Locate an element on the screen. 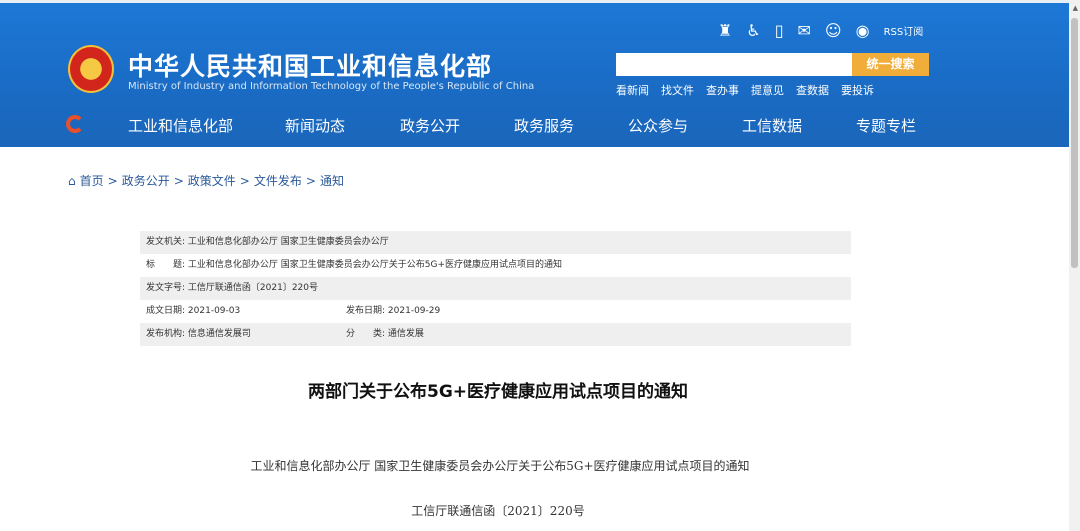  published-date: 2021-09-29 is located at coordinates (414, 311).